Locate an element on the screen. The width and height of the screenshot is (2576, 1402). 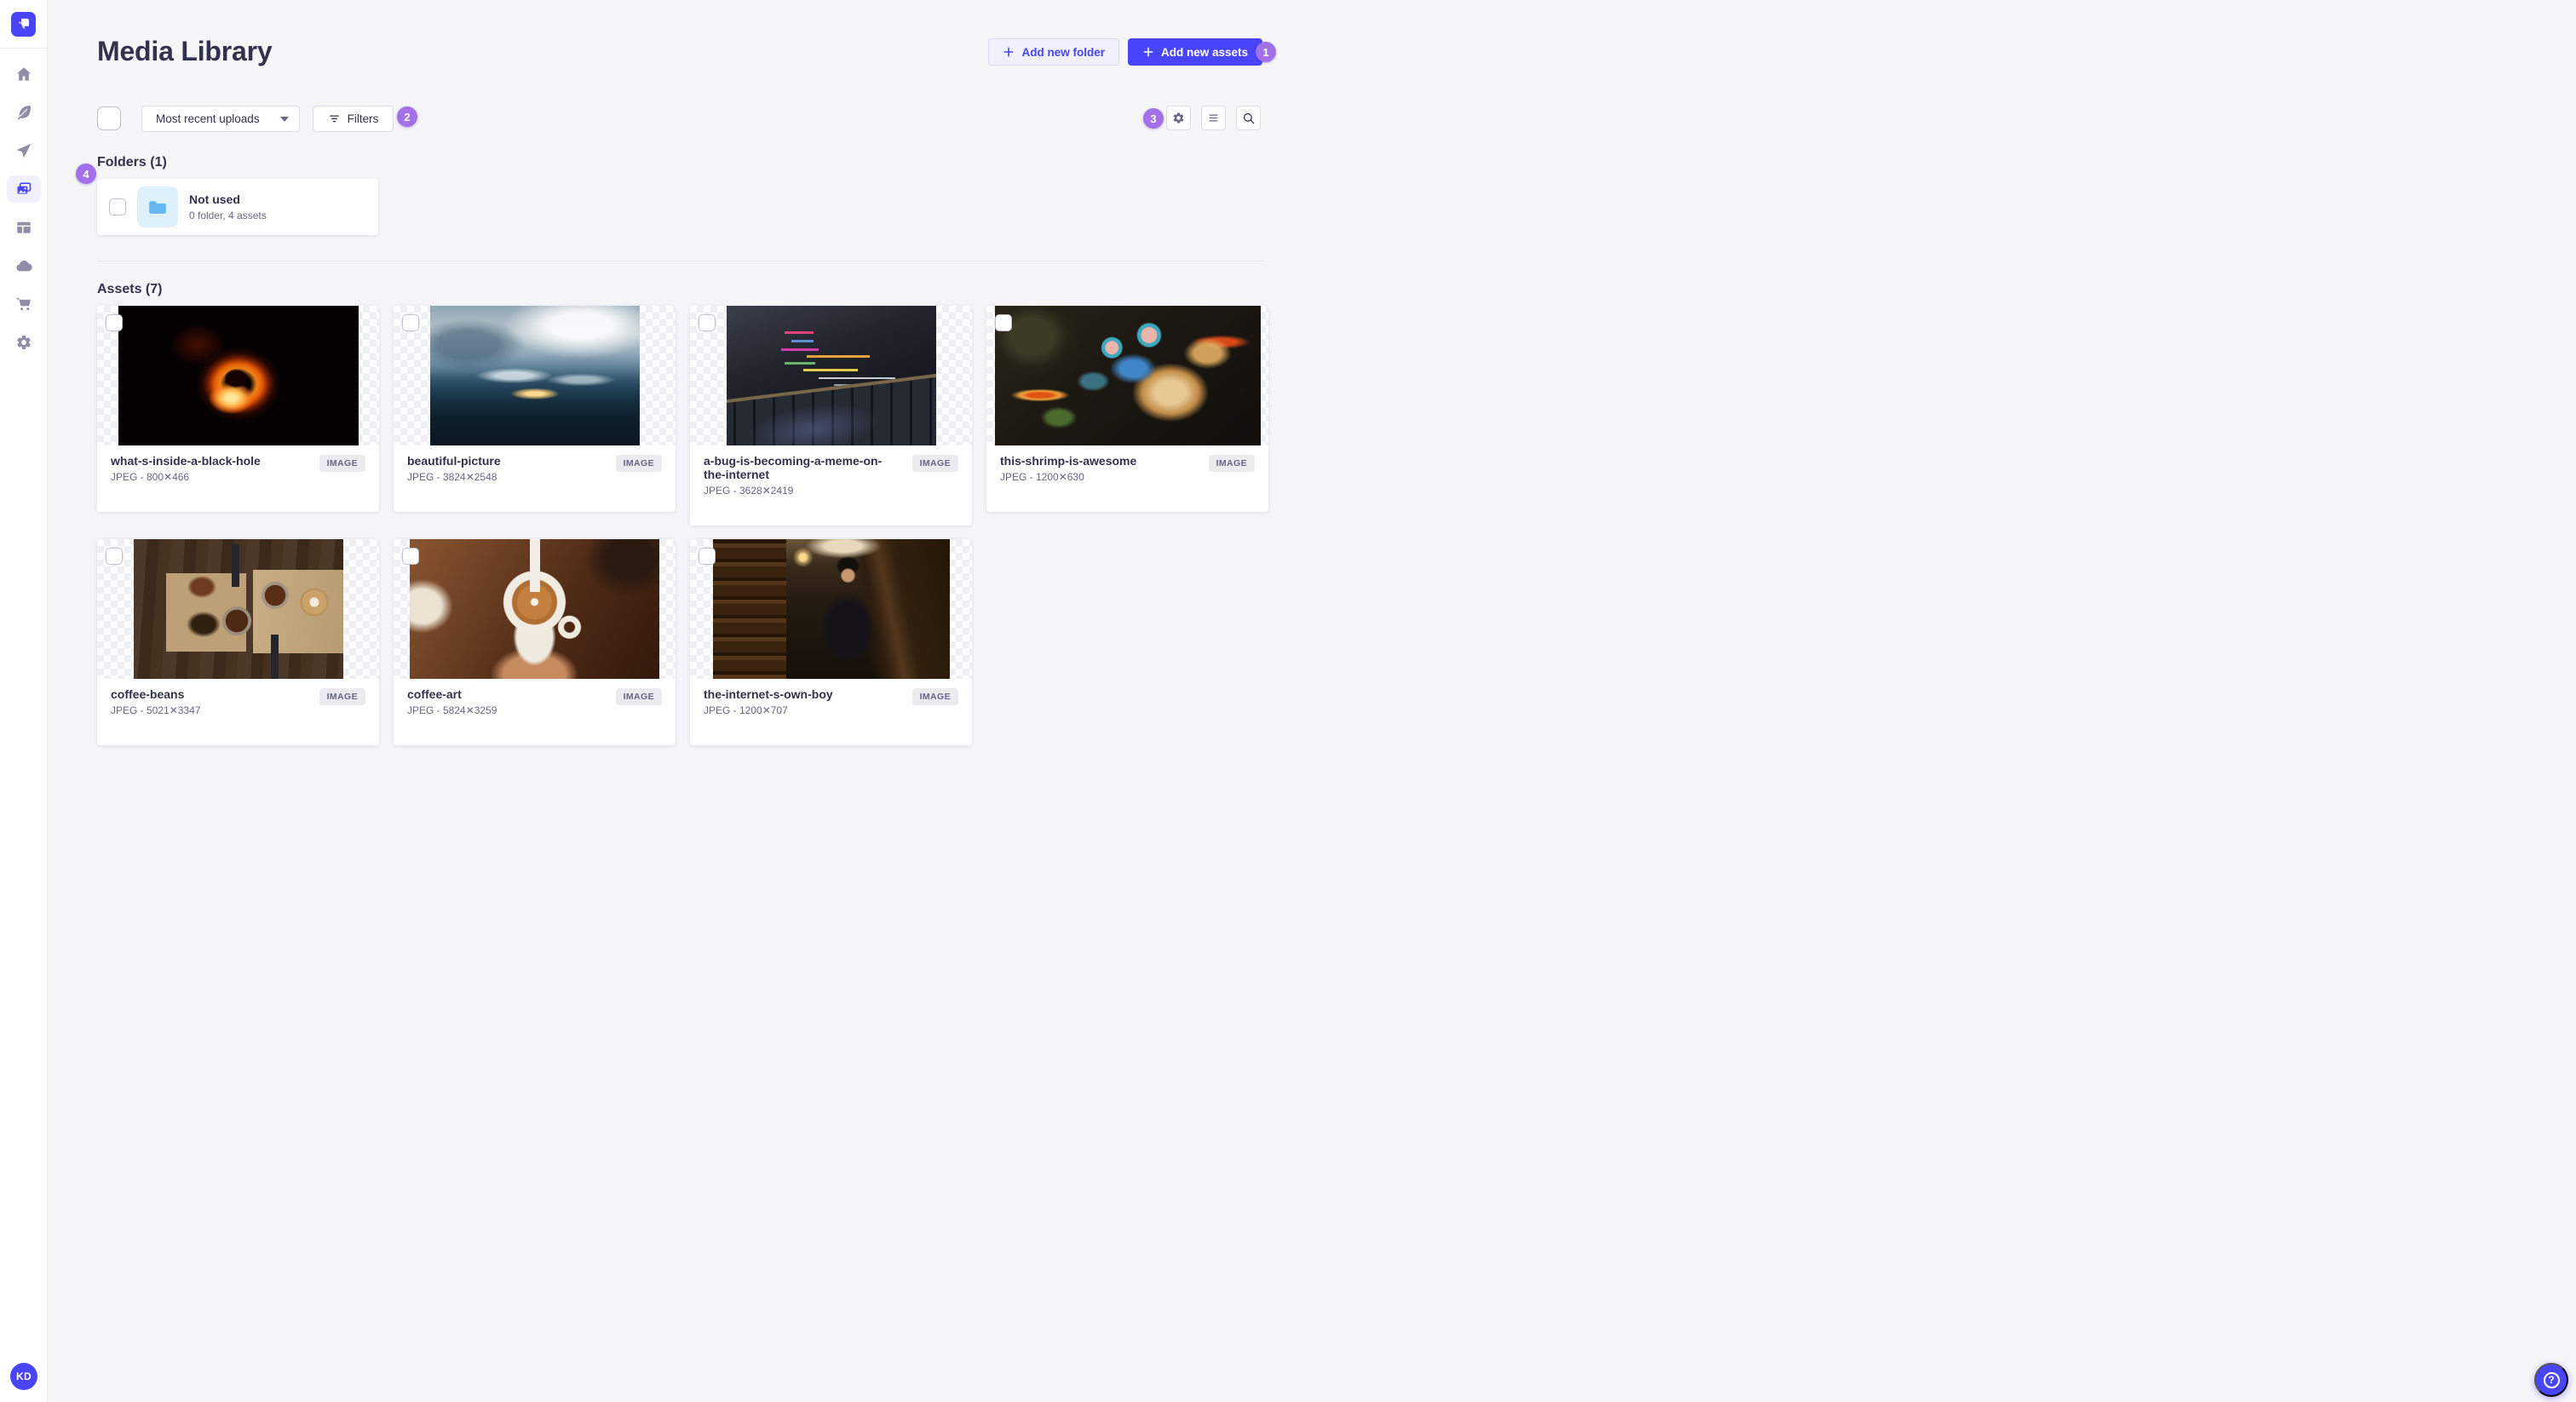
mountain-landscape-photo is located at coordinates (534, 375).